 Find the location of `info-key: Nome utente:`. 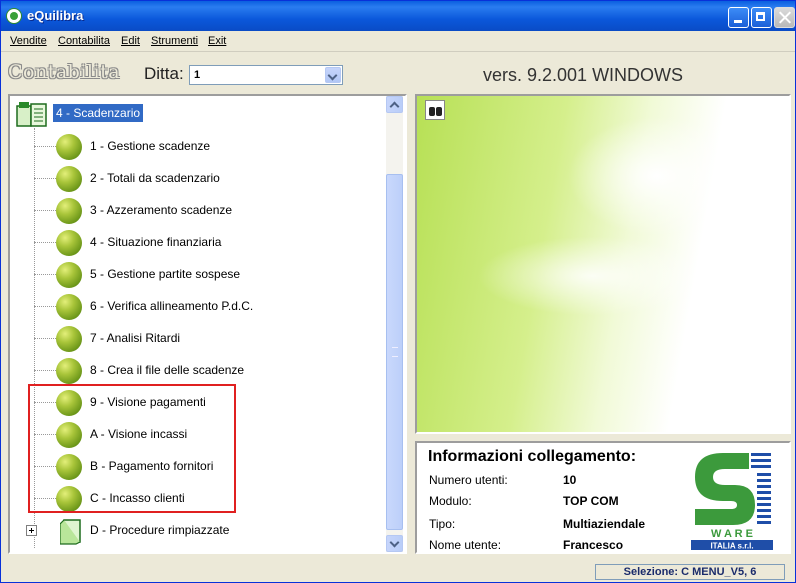

info-key: Nome utente: is located at coordinates (465, 545).